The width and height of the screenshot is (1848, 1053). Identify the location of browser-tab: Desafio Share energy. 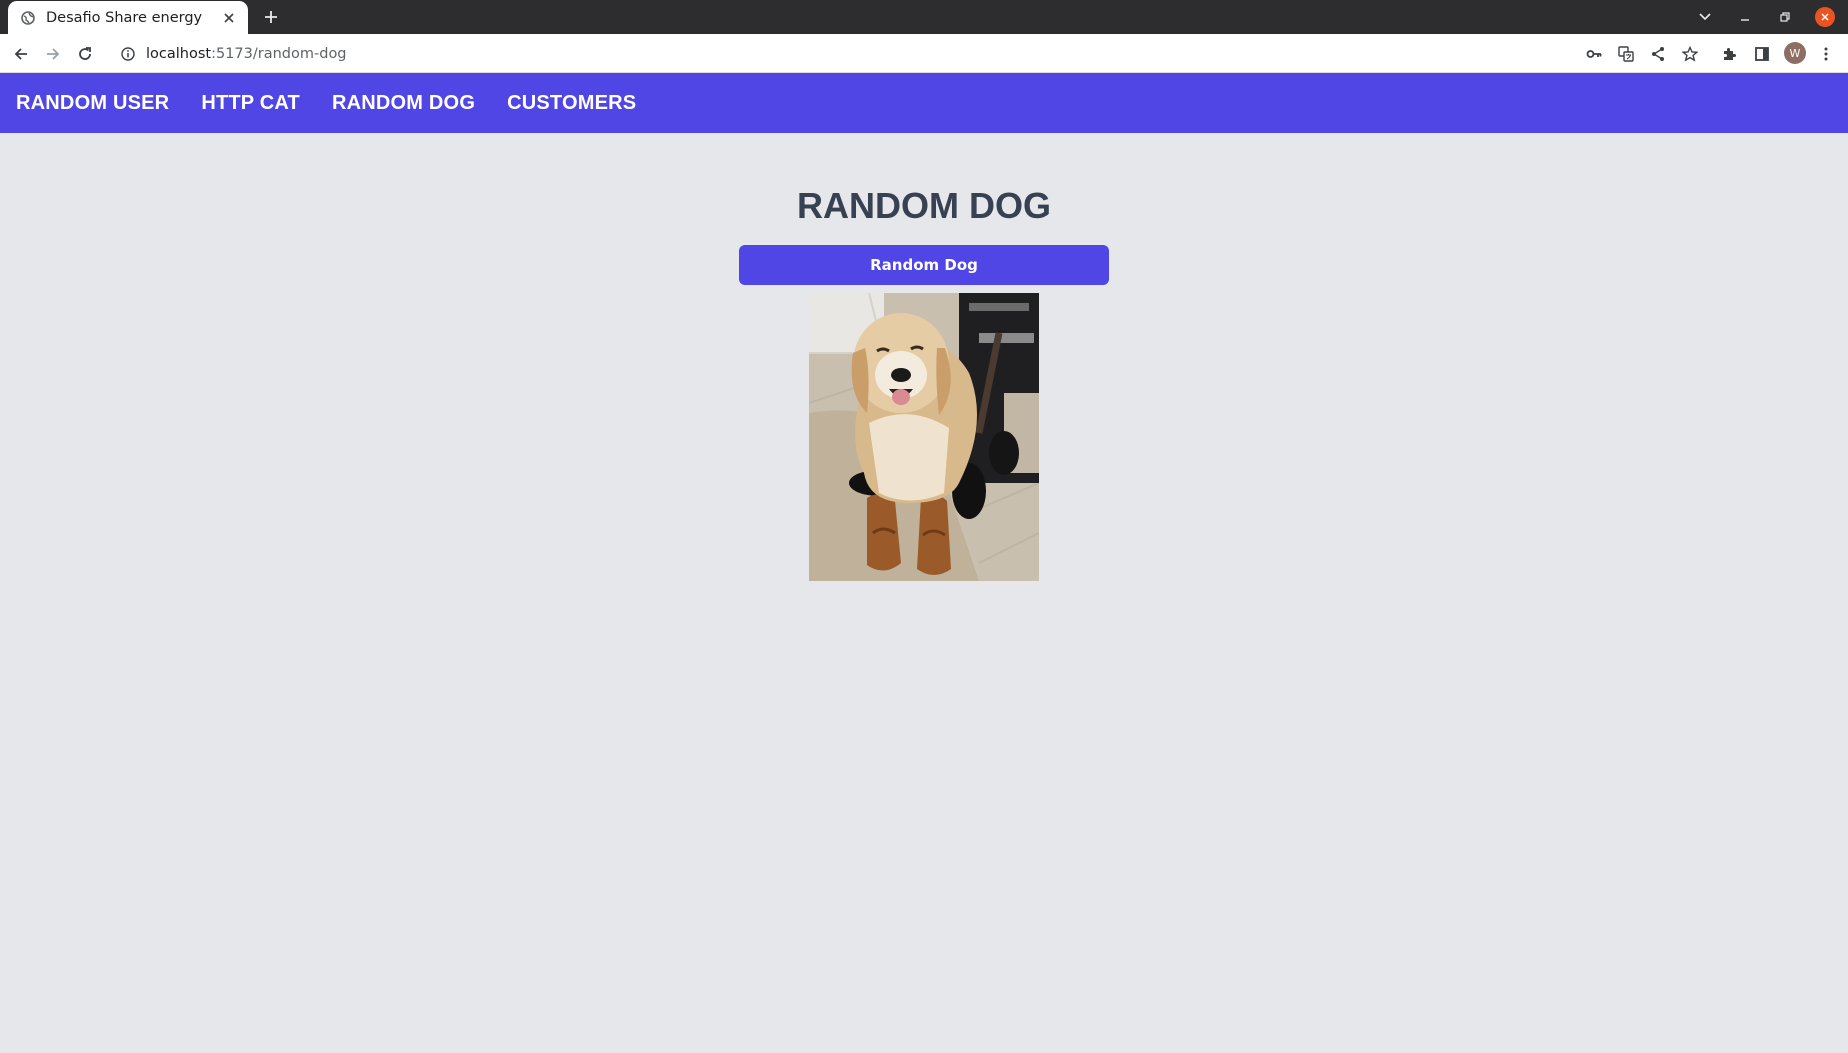
(128, 17).